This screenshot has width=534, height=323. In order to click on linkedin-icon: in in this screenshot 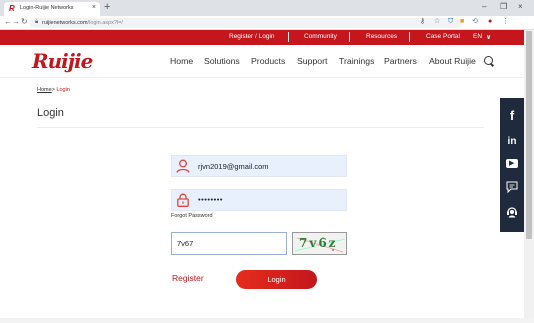, I will do `click(512, 141)`.